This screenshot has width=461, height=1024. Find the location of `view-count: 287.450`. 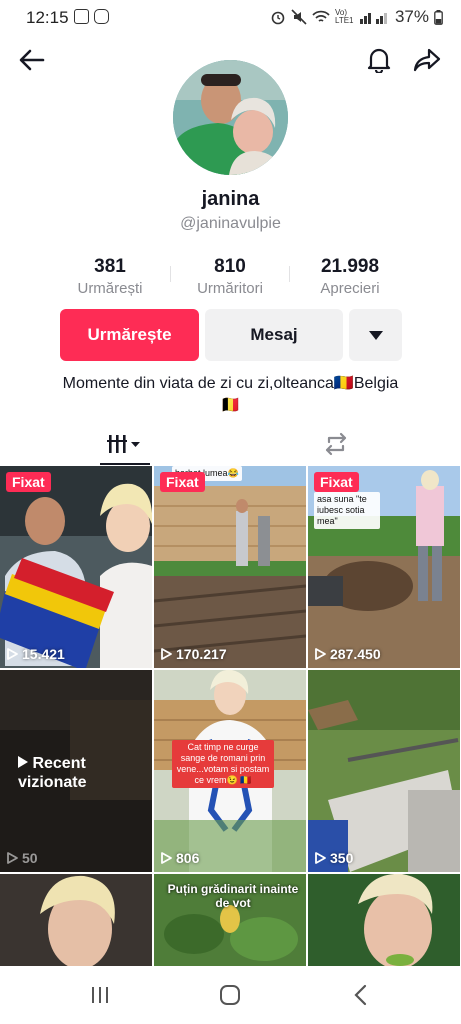

view-count: 287.450 is located at coordinates (347, 654).